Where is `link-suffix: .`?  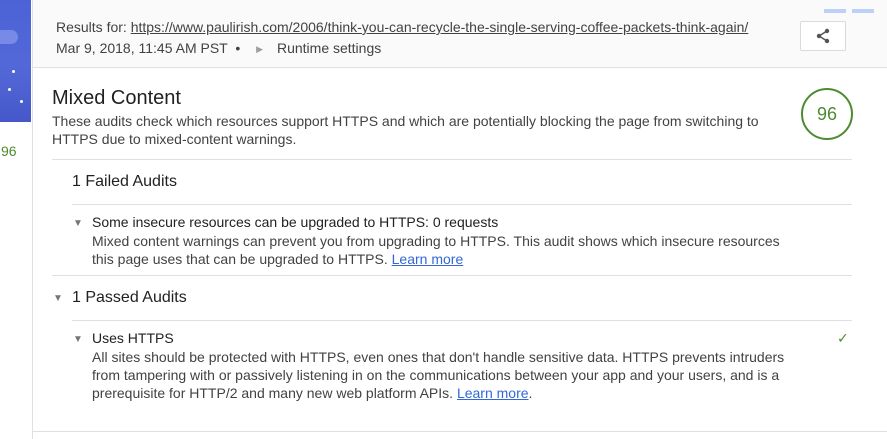
link-suffix: . is located at coordinates (530, 393).